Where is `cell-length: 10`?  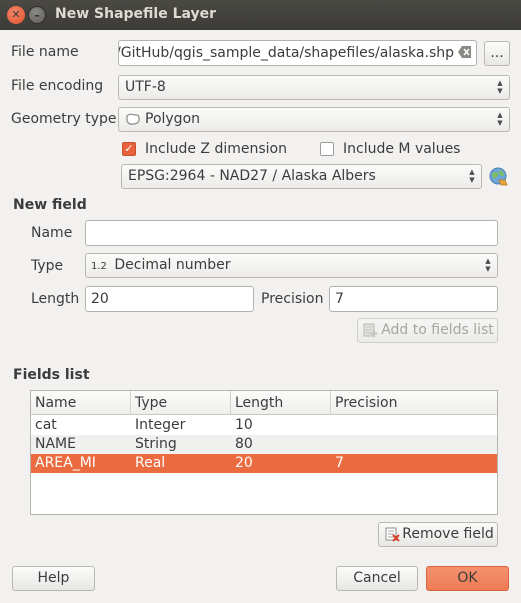
cell-length: 10 is located at coordinates (244, 425).